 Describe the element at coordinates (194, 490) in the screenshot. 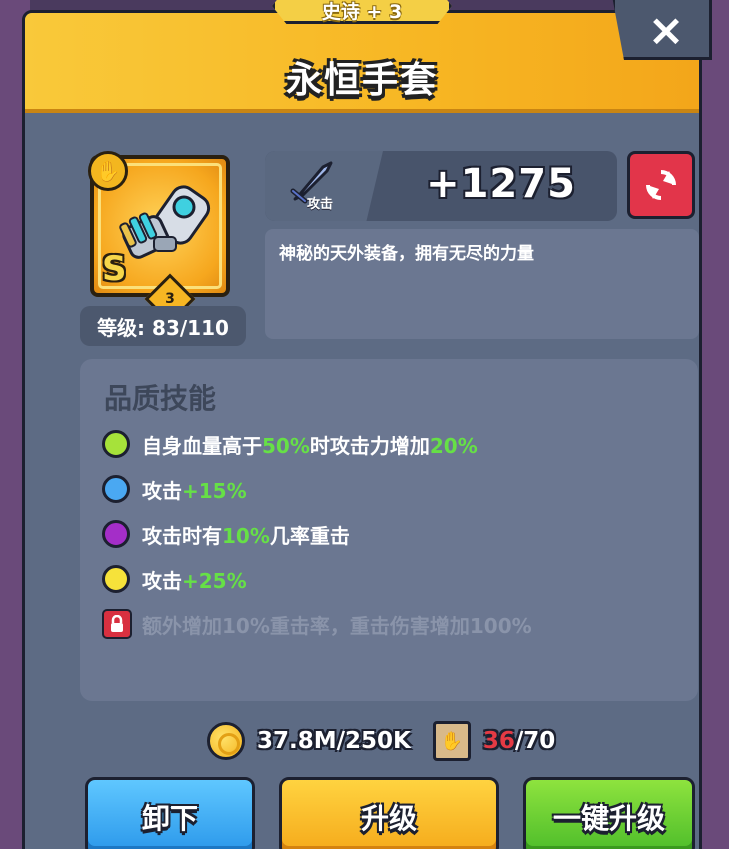

I see `skill-text: 攻击+15%` at that location.